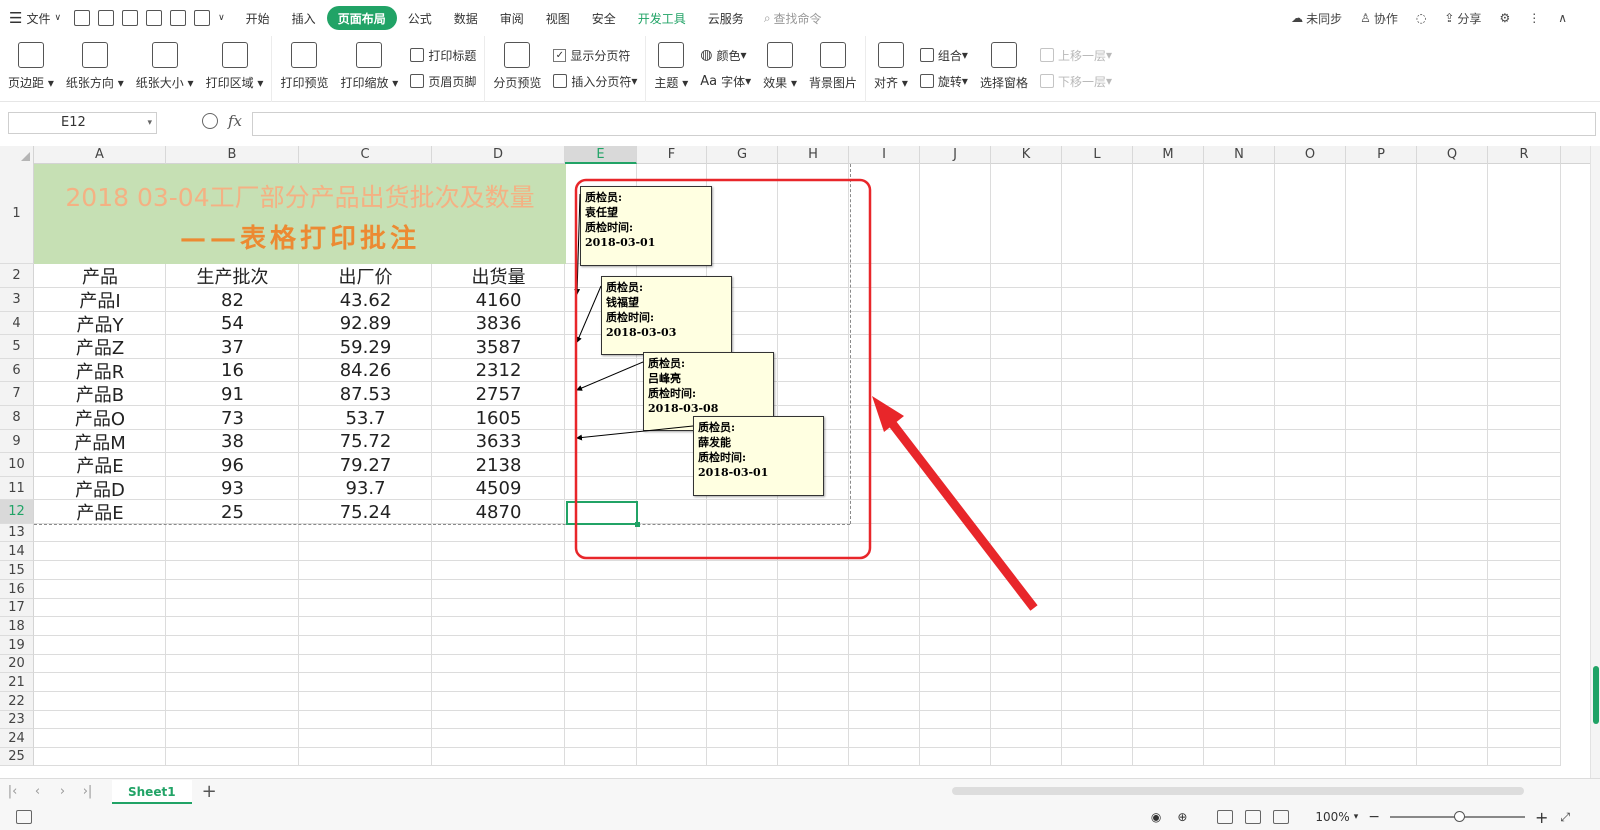 This screenshot has width=1600, height=830. Describe the element at coordinates (1562, 18) in the screenshot. I see `collapse-ribbon-icon: ∧` at that location.